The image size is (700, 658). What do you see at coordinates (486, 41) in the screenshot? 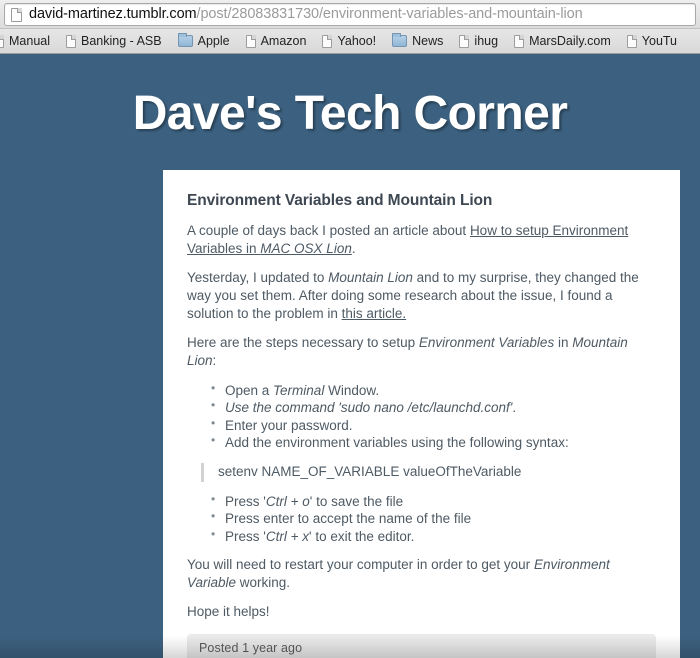
I see `bookmark-label: ihug` at bounding box center [486, 41].